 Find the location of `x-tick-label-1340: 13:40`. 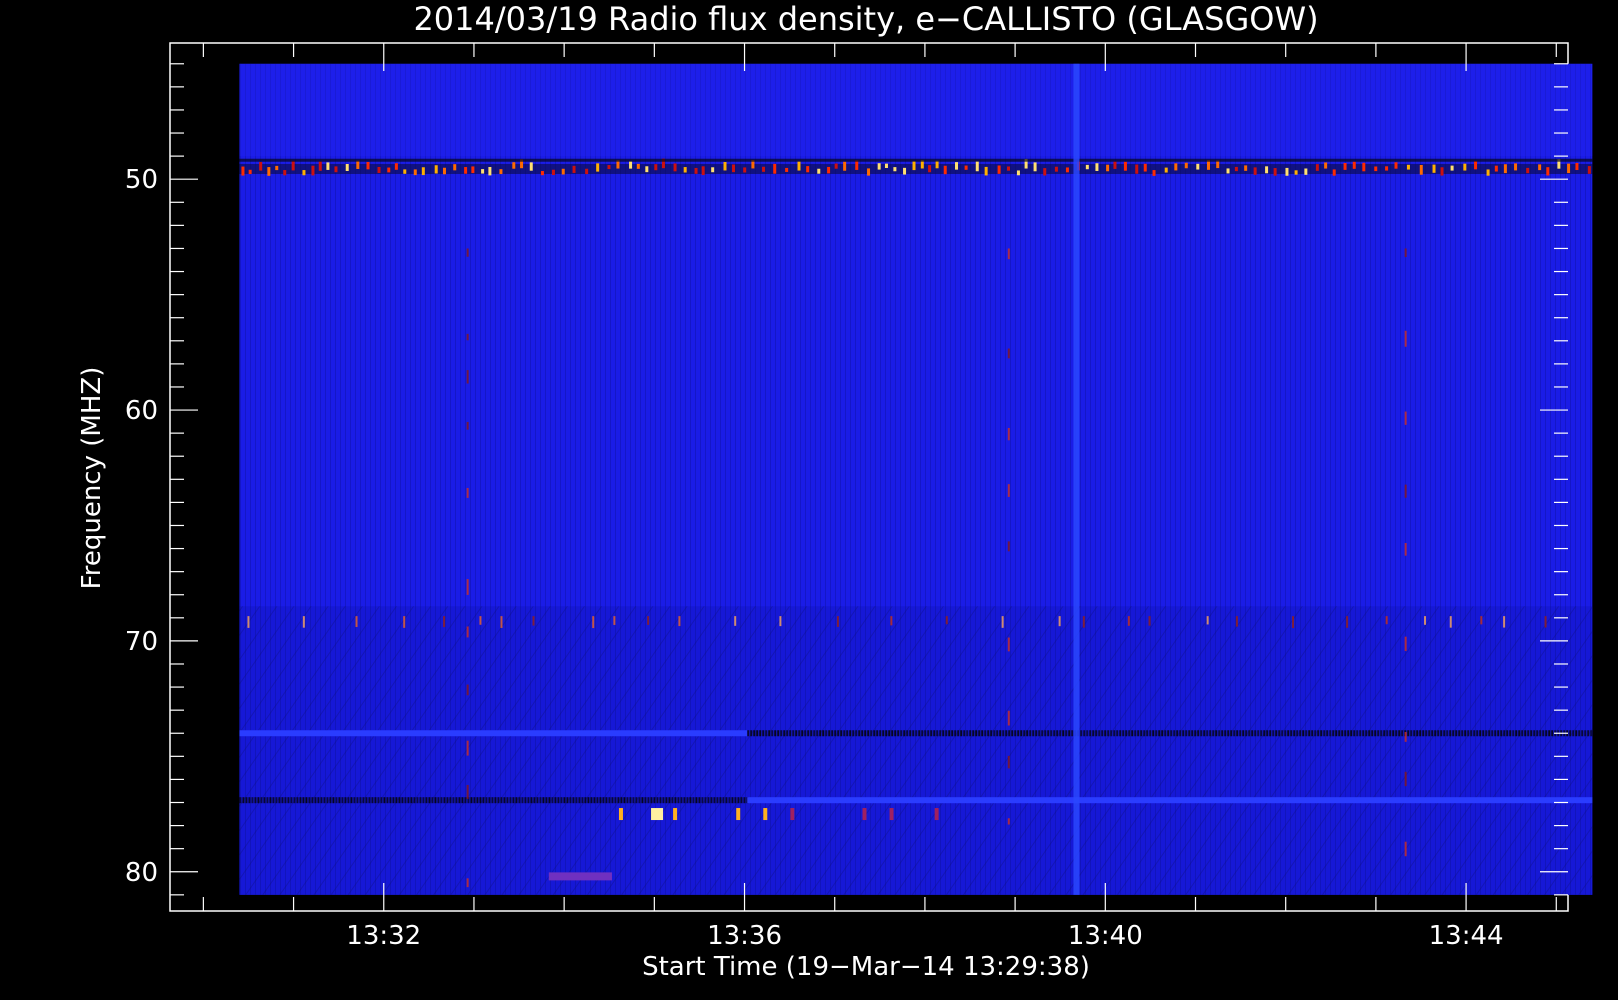

x-tick-label-1340: 13:40 is located at coordinates (1105, 936).